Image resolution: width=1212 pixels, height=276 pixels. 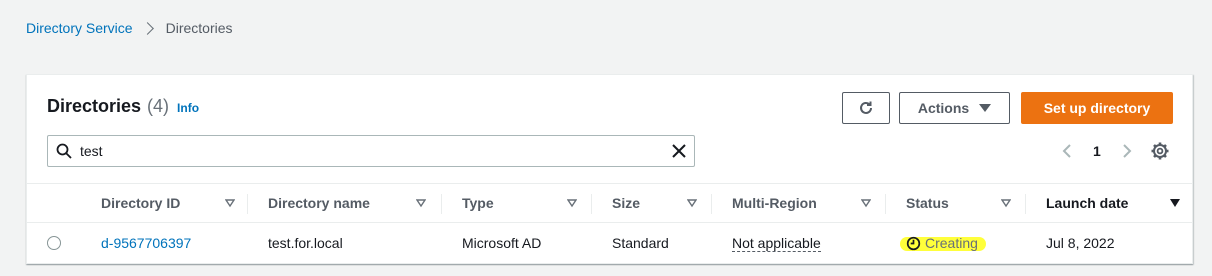 I want to click on size-cell: Standard, so click(x=640, y=243).